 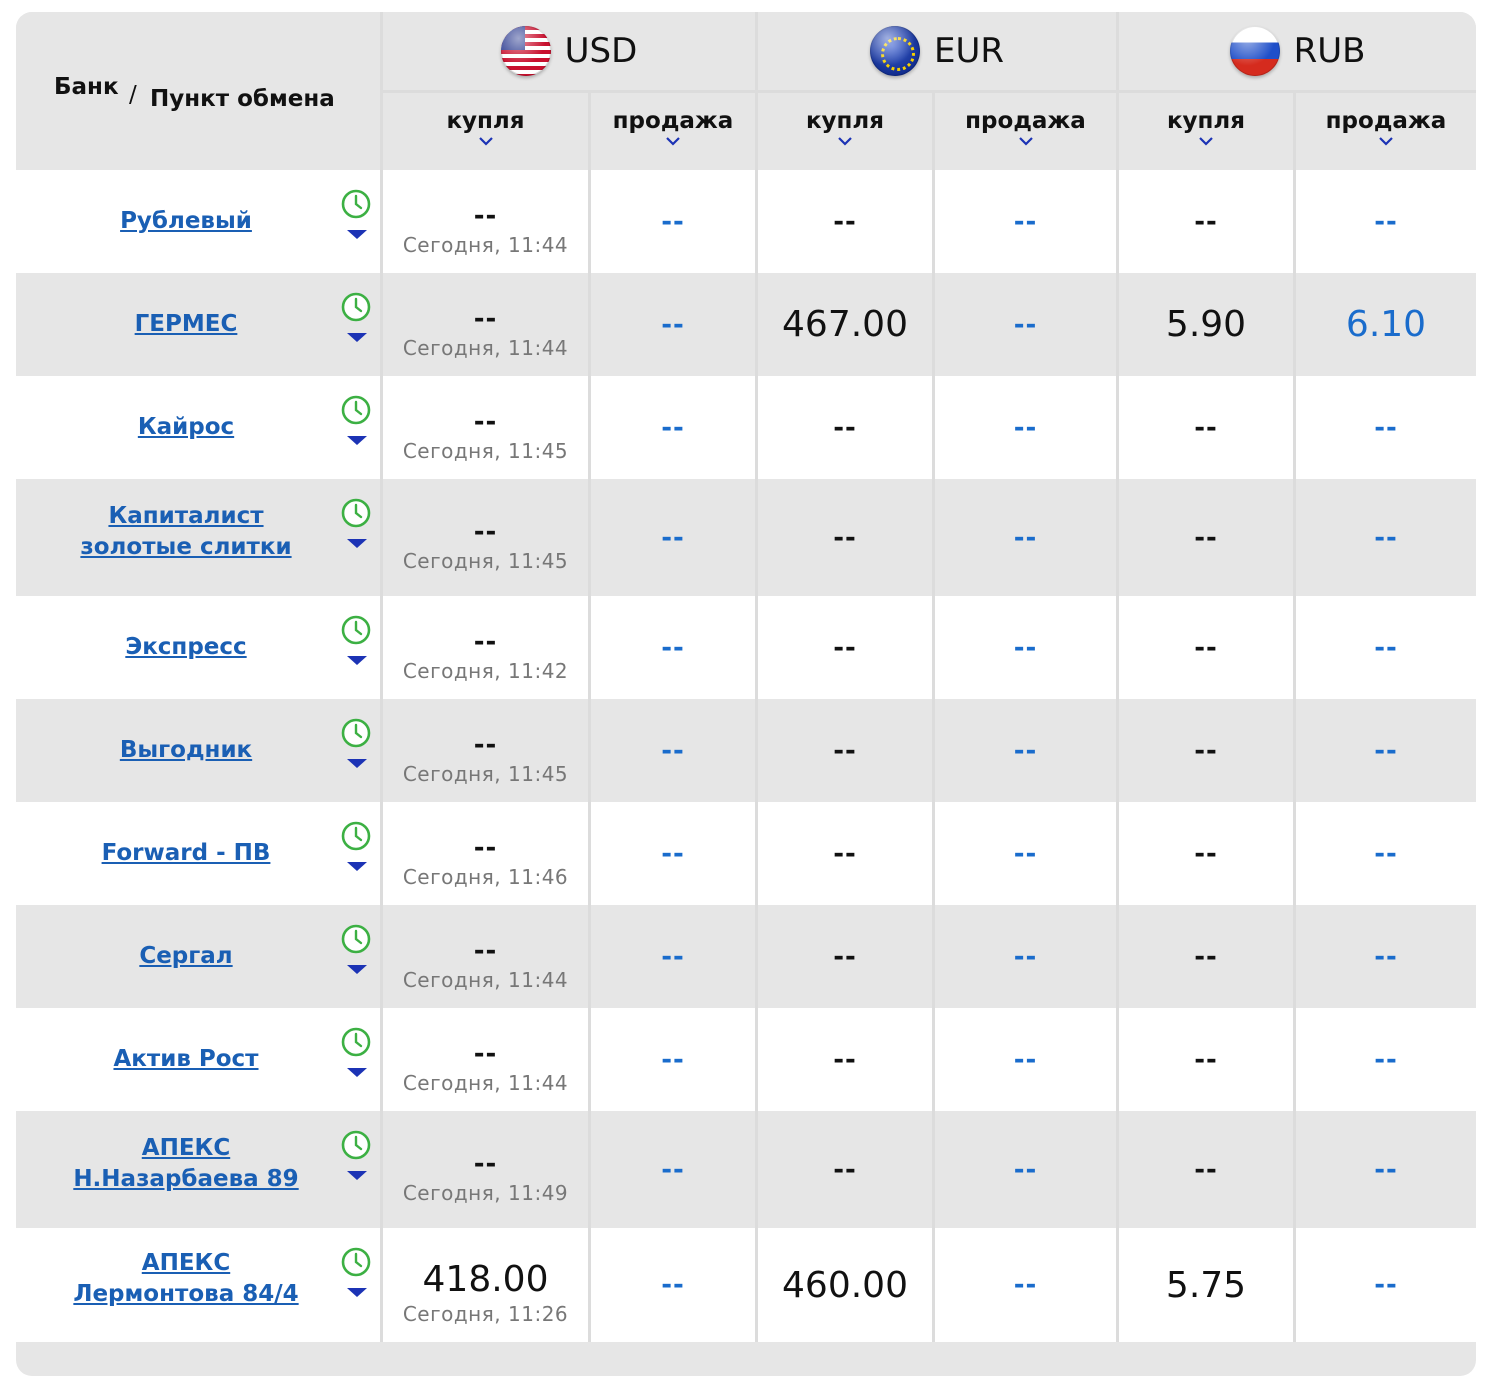 What do you see at coordinates (186, 427) in the screenshot?
I see `bank-name-link: Кайрос` at bounding box center [186, 427].